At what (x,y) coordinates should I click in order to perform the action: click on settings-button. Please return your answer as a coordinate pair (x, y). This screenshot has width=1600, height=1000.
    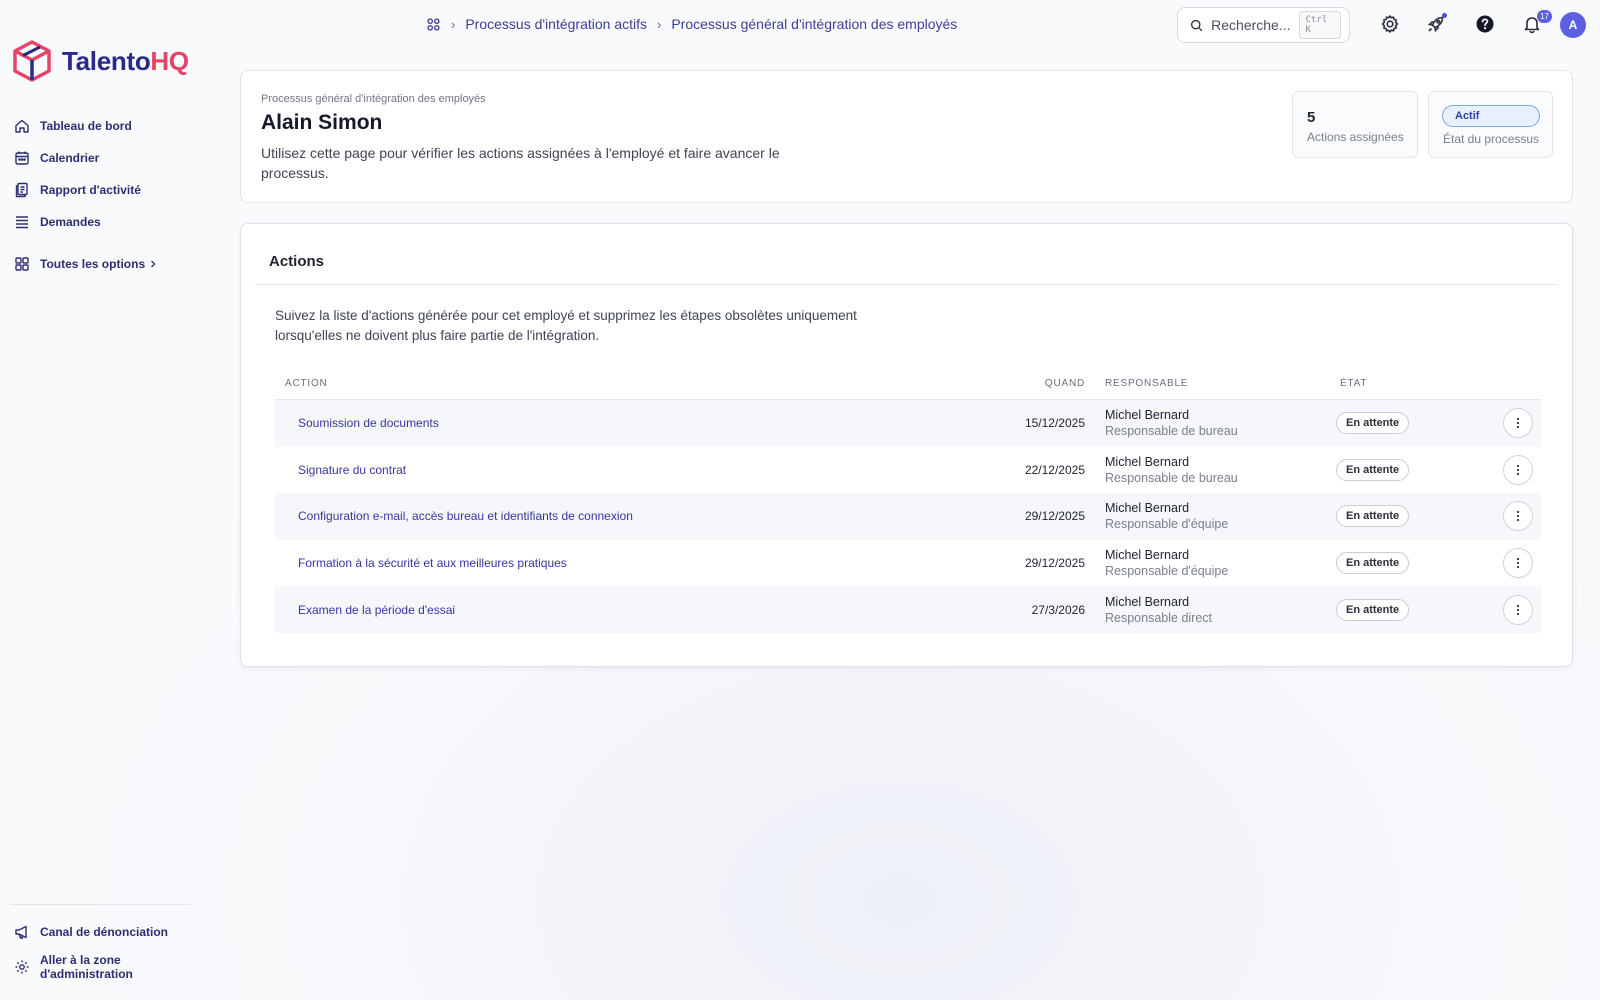
    Looking at the image, I should click on (1390, 24).